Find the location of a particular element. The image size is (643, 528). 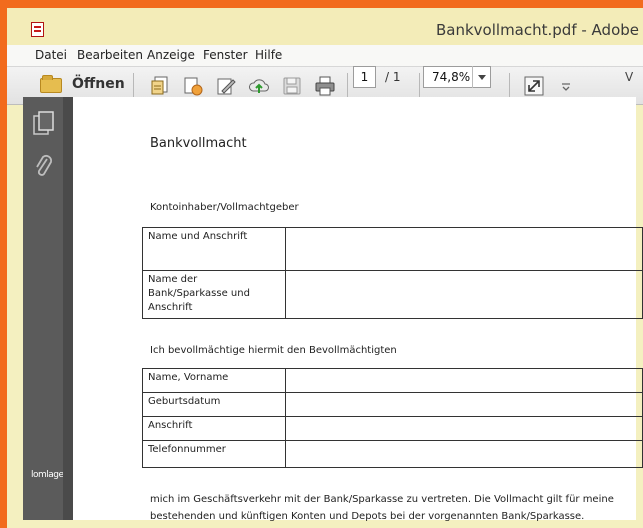

table-row: Telefonnummer is located at coordinates (392, 454).